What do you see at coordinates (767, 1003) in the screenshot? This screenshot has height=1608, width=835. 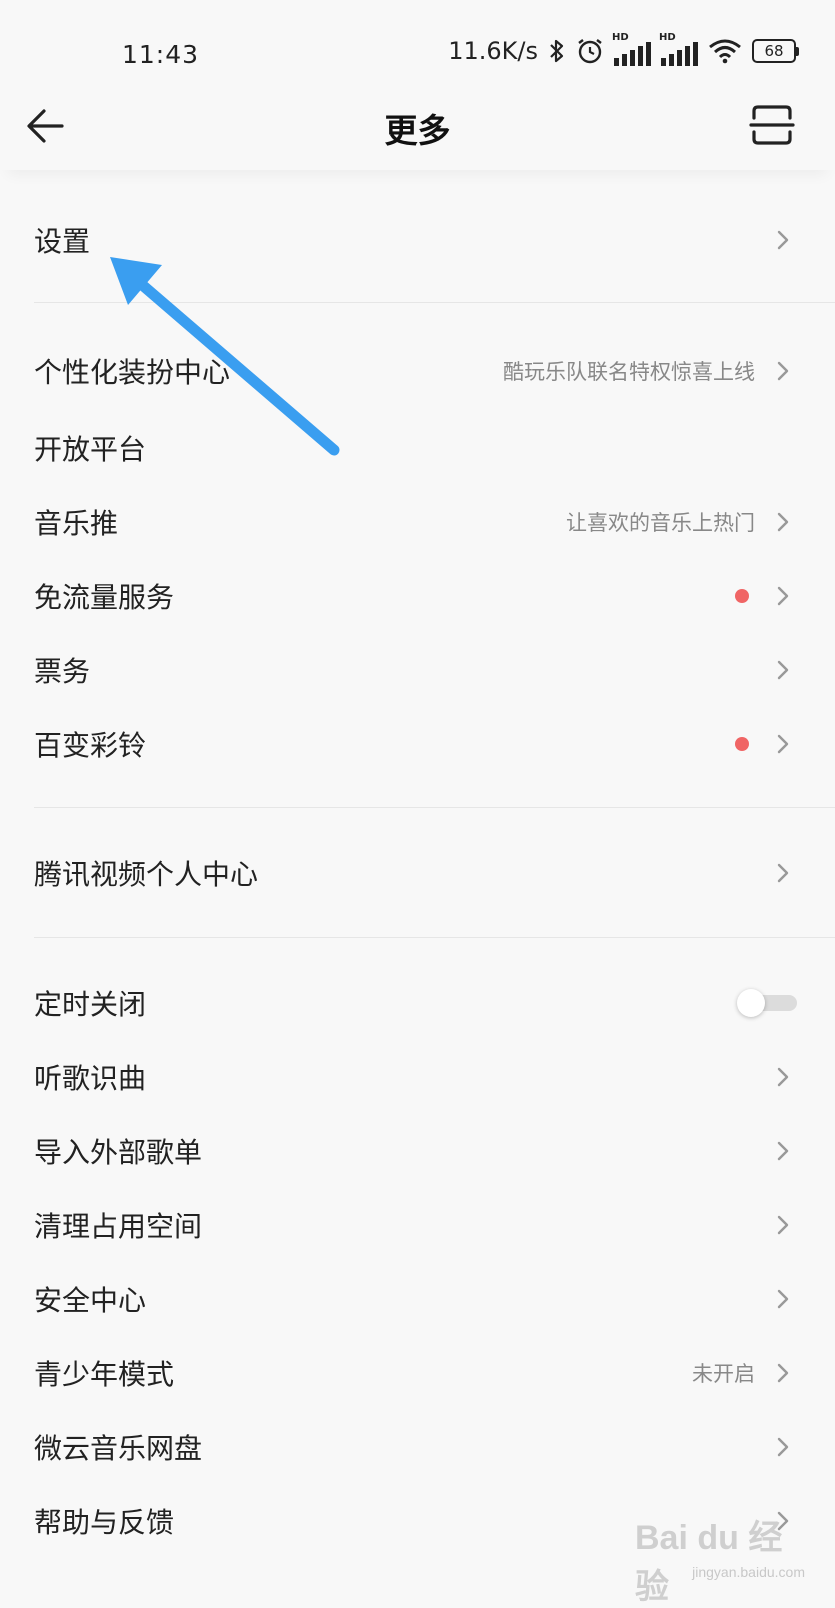 I see `timer-off-toggle` at bounding box center [767, 1003].